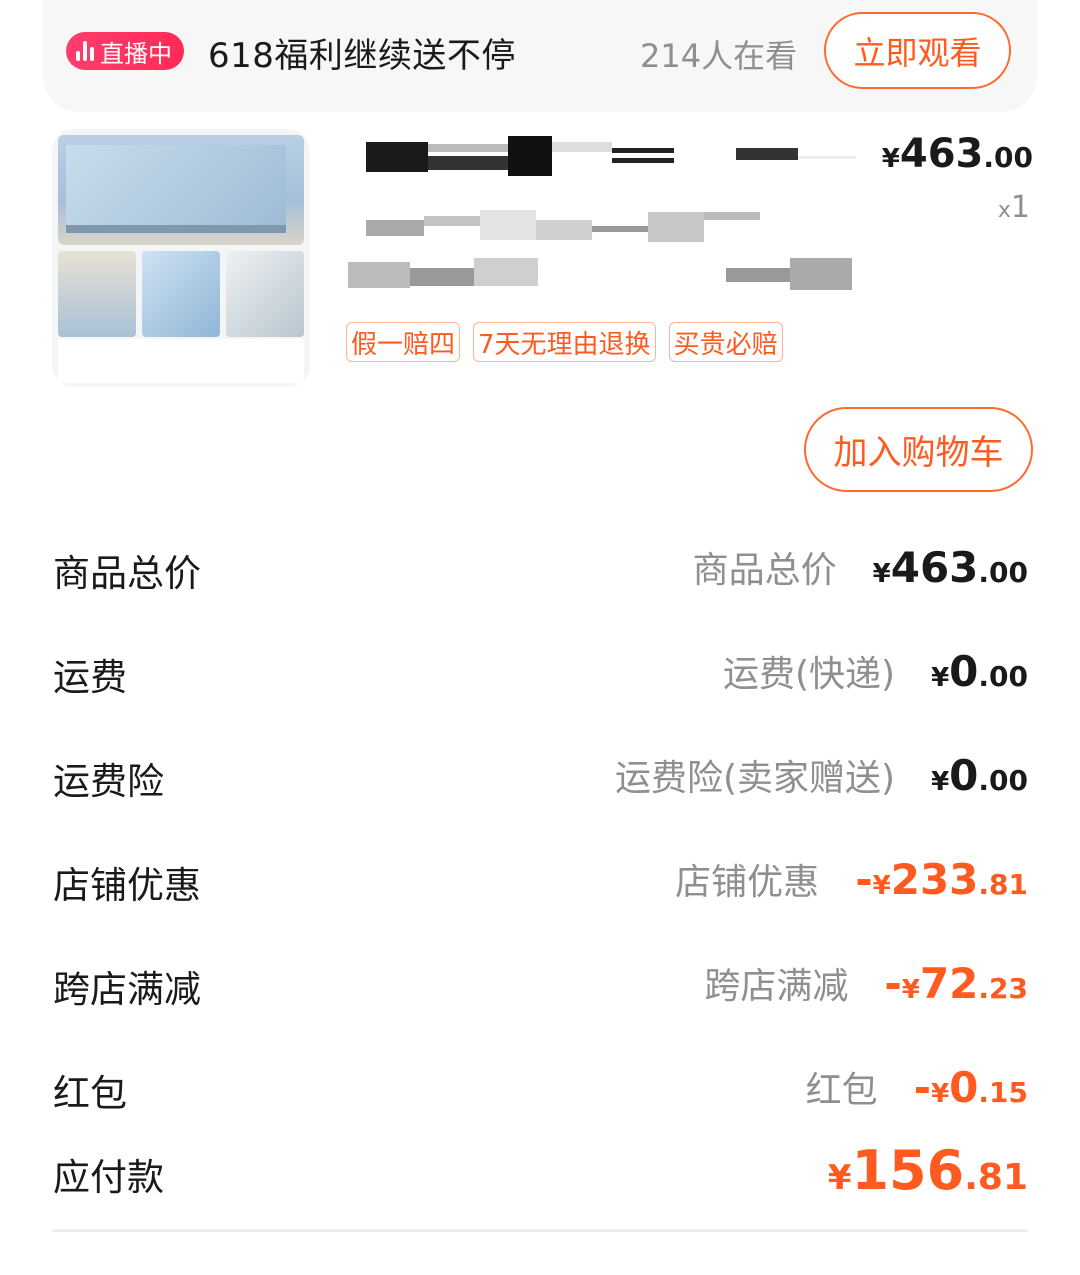 The image size is (1080, 1275). I want to click on summary-sub: 店铺优惠, so click(747, 882).